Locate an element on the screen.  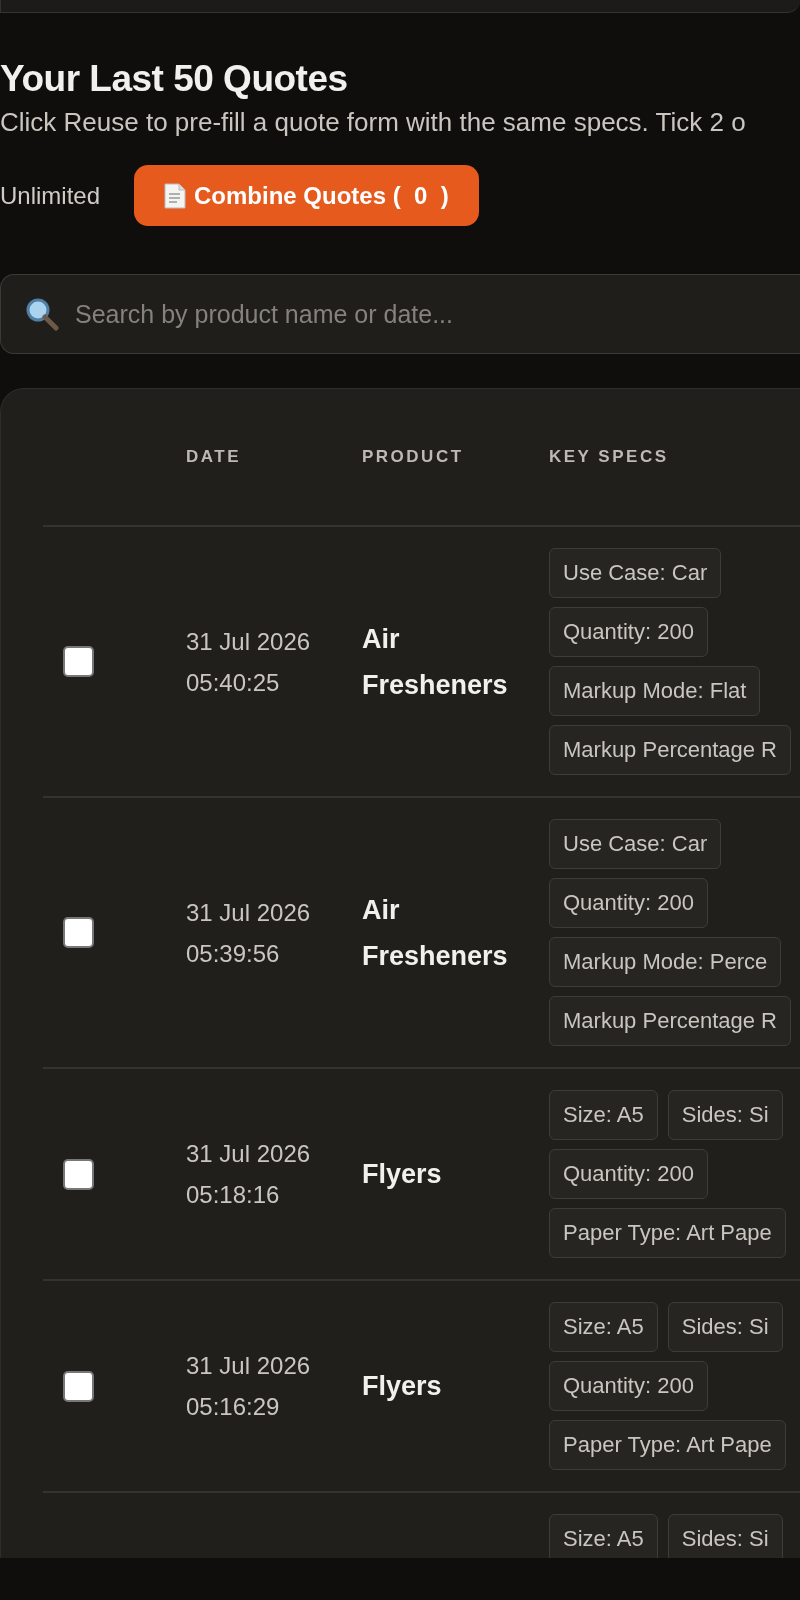
spec-tag: Markup Mode: Perce is located at coordinates (665, 962).